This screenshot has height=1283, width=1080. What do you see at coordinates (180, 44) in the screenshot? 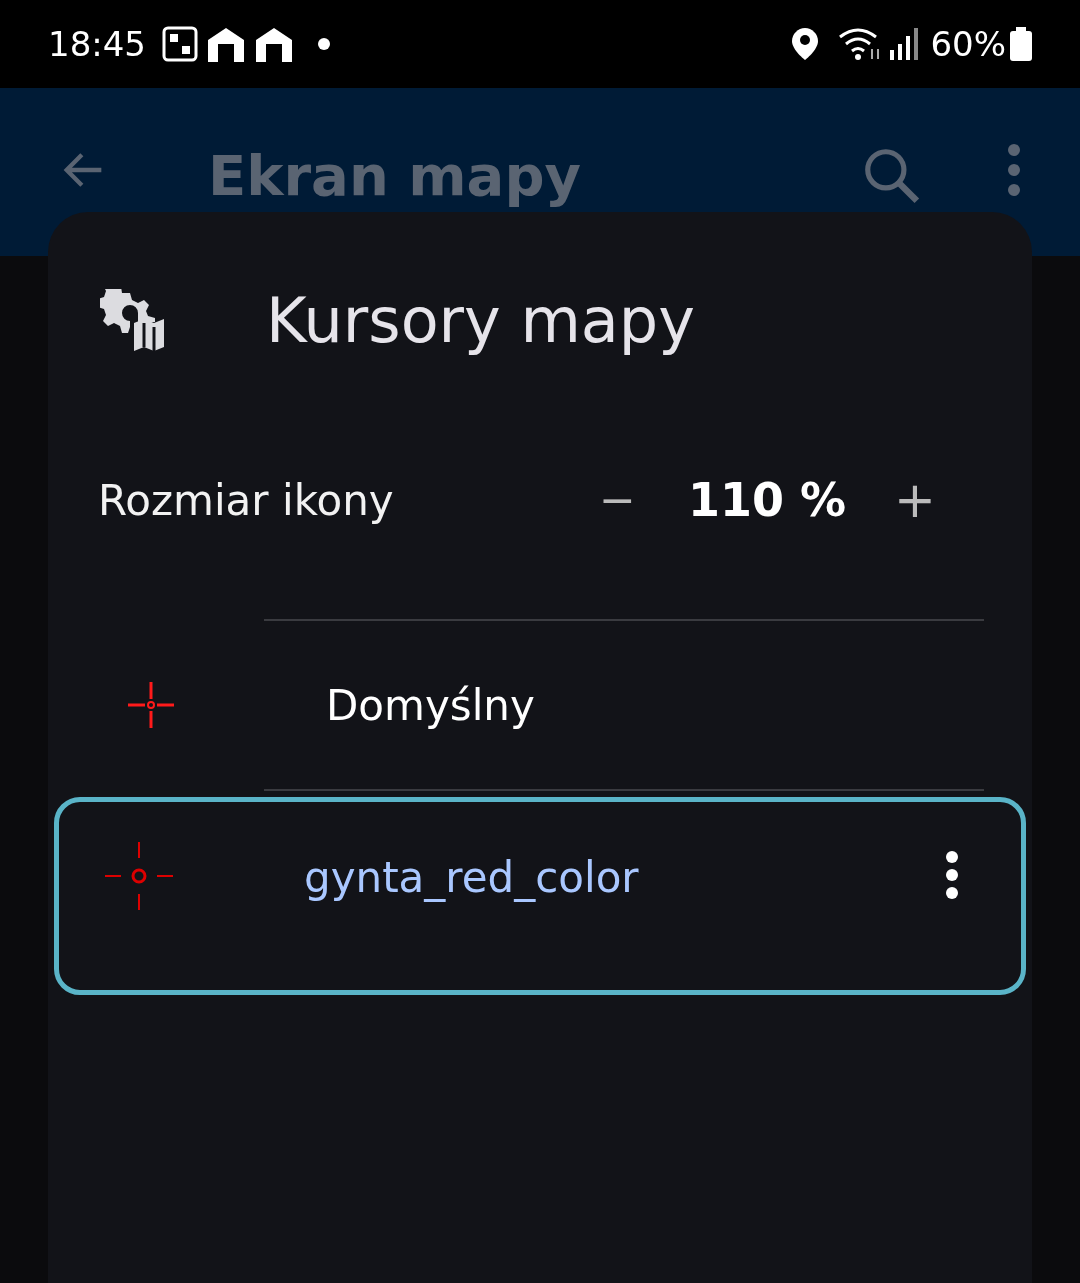
I see `app-notification-icon` at bounding box center [180, 44].